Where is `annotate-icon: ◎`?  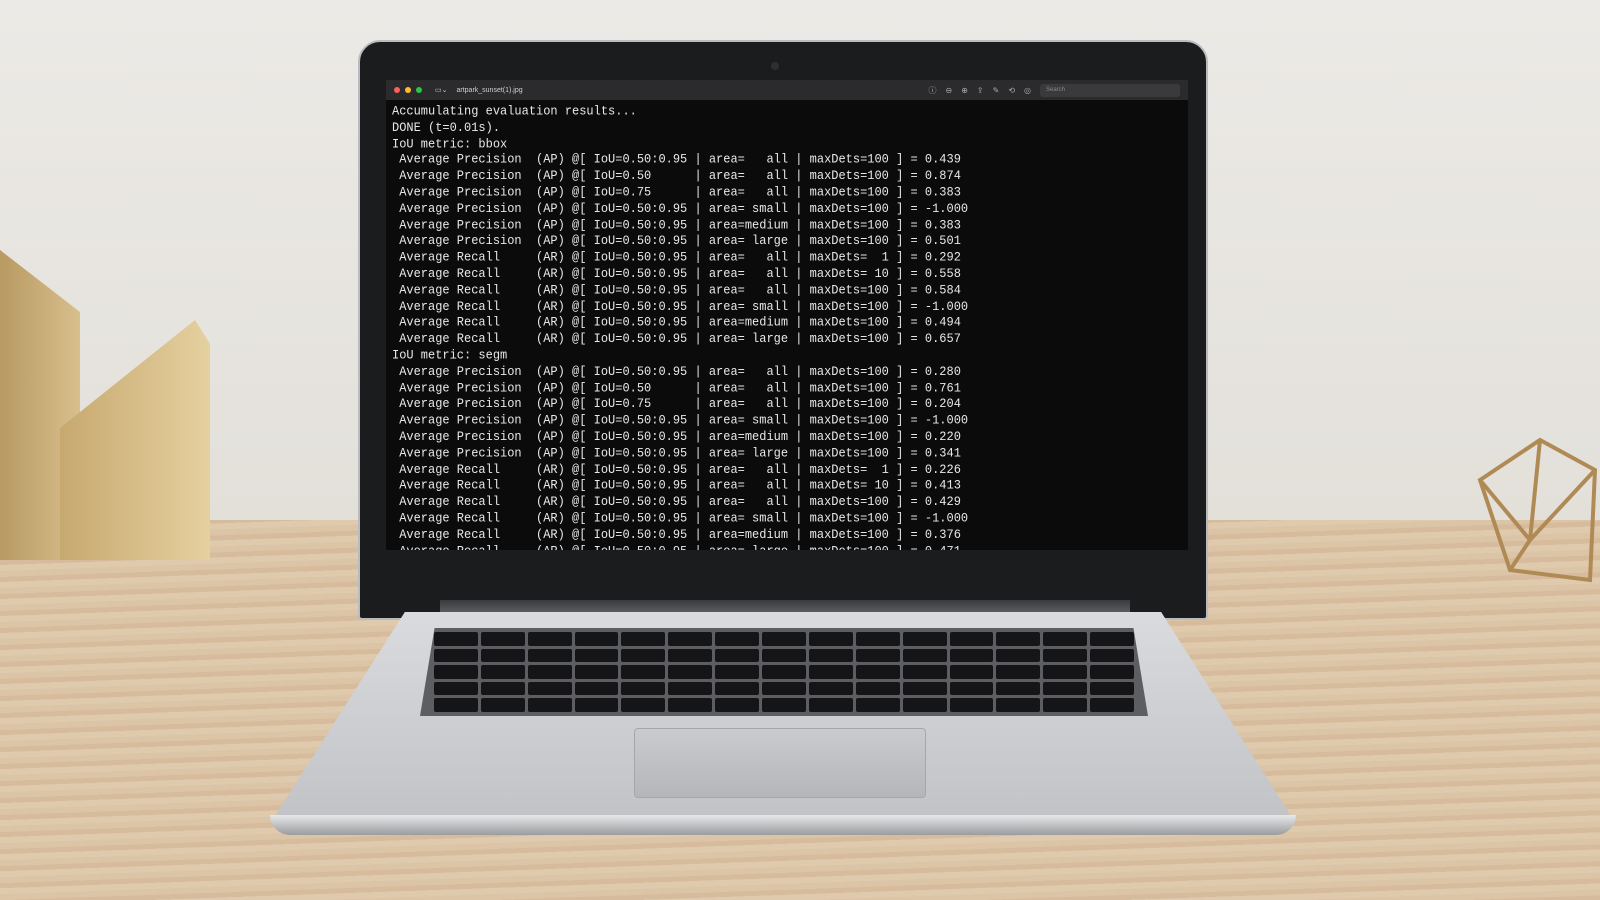
annotate-icon: ◎ is located at coordinates (1027, 90).